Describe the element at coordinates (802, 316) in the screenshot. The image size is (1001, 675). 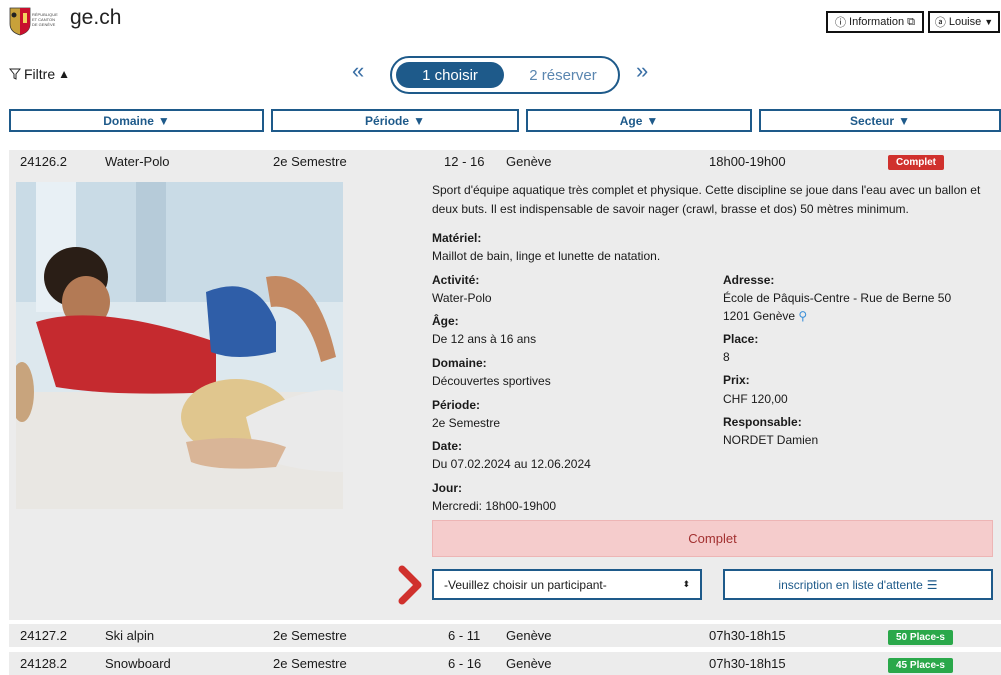
I see `map-pin-icon: ⚲` at that location.